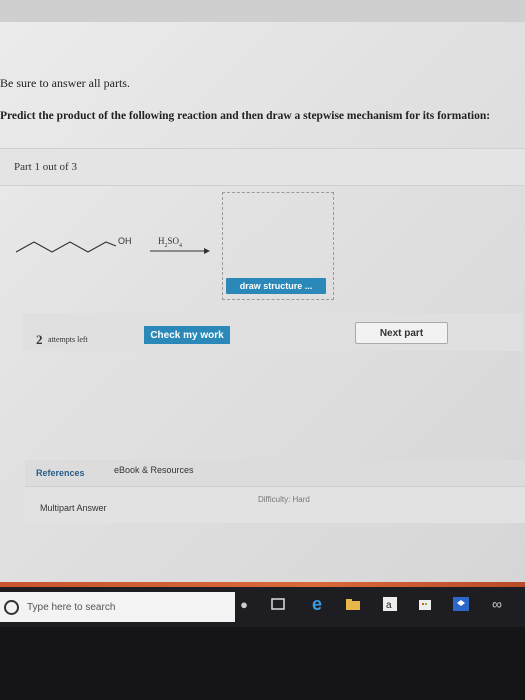 The height and width of the screenshot is (700, 525). I want to click on tab-references: References, so click(60, 473).